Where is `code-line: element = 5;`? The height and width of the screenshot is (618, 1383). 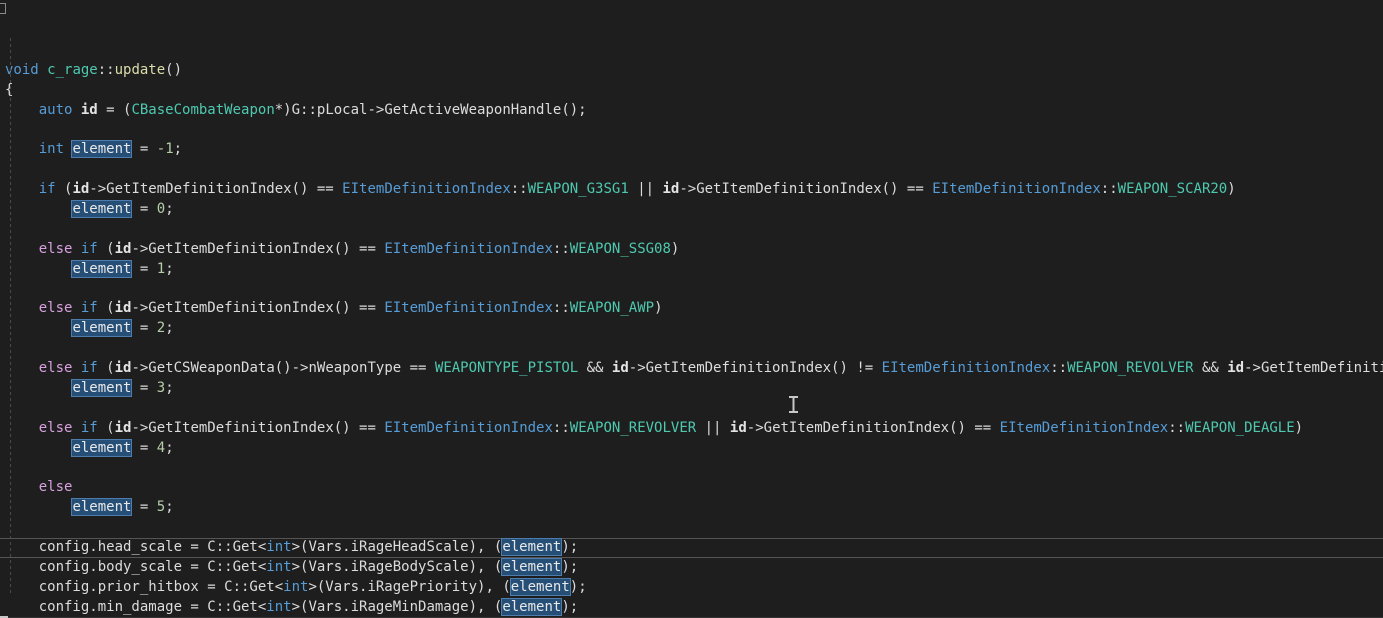
code-line: element = 5; is located at coordinates (691, 508).